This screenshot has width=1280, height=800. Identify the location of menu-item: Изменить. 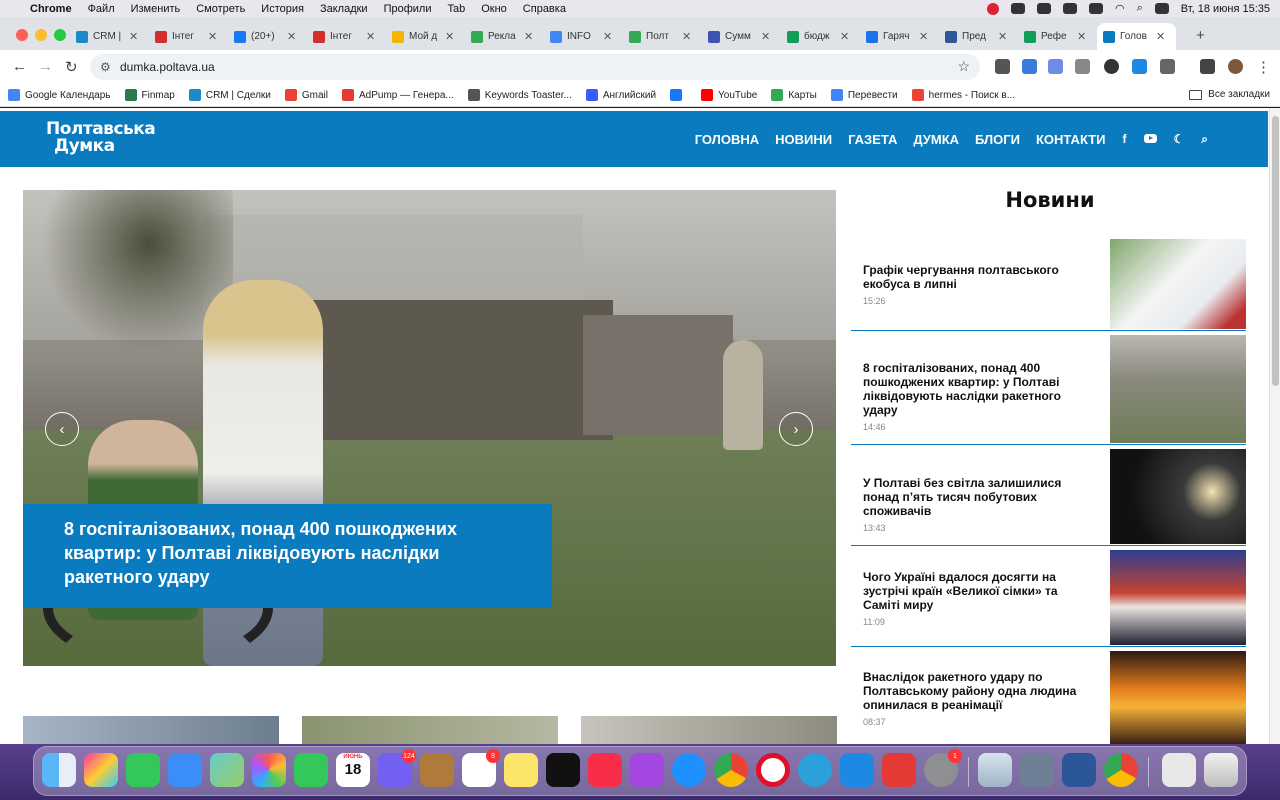
(156, 9).